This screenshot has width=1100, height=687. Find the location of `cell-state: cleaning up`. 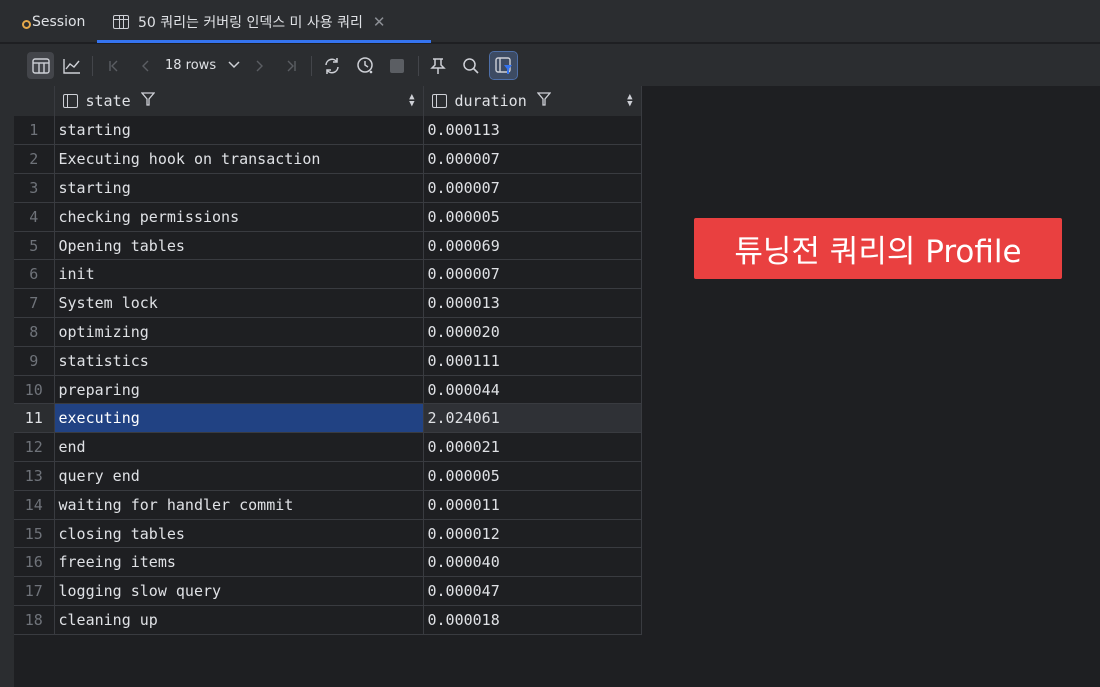

cell-state: cleaning up is located at coordinates (239, 620).